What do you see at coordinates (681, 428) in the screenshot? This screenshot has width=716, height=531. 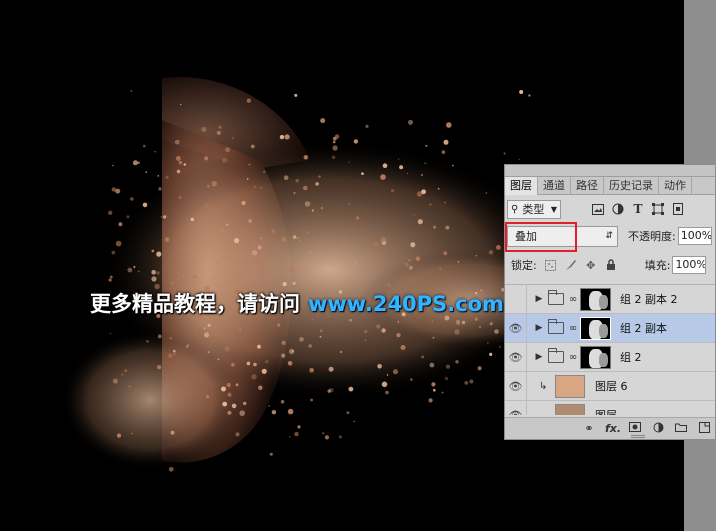 I see `new-group-icon` at bounding box center [681, 428].